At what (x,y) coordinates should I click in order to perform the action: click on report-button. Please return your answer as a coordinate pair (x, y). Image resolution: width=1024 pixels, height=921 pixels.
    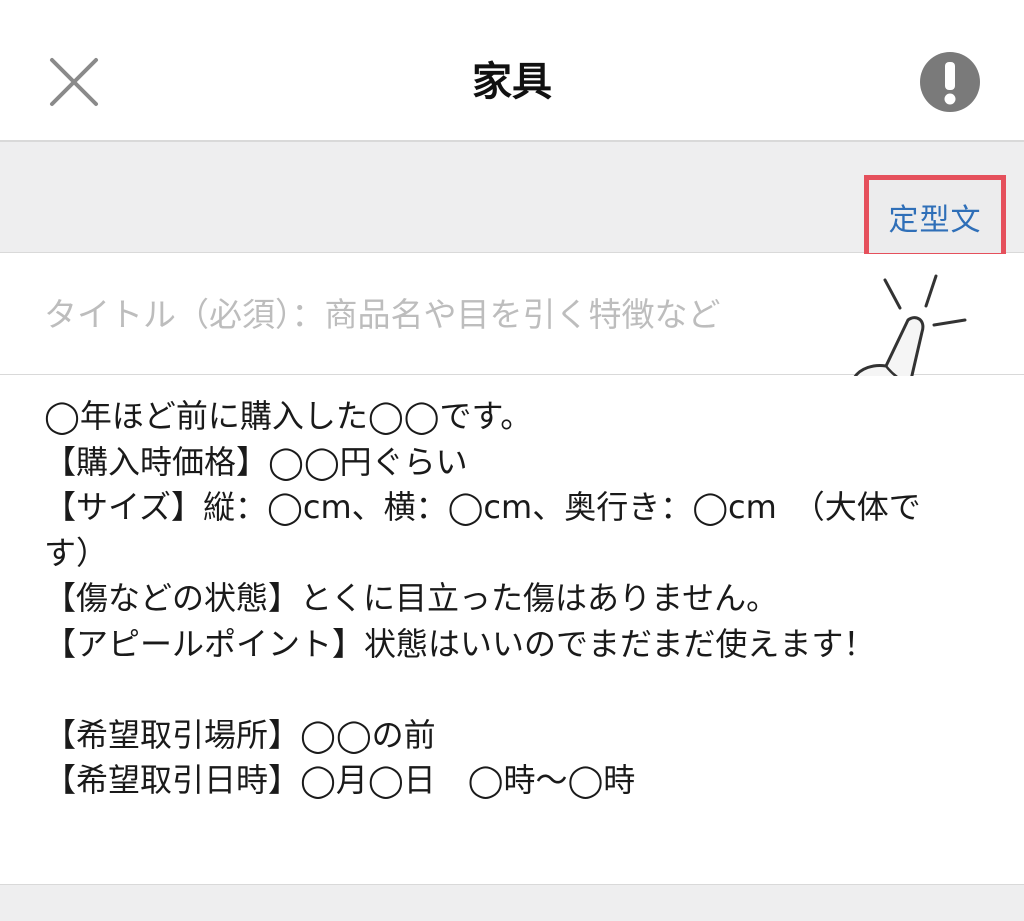
    Looking at the image, I should click on (950, 82).